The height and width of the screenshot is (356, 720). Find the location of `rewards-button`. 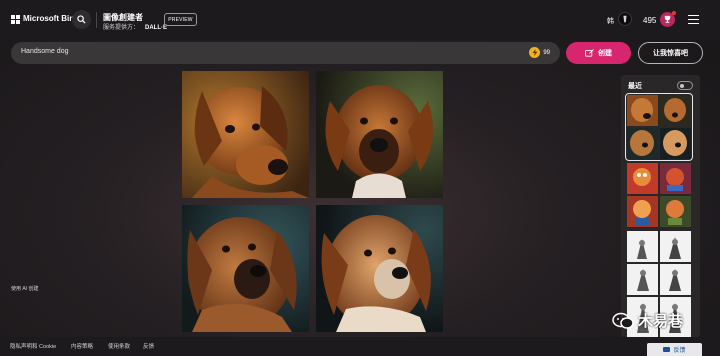

rewards-button is located at coordinates (668, 19).